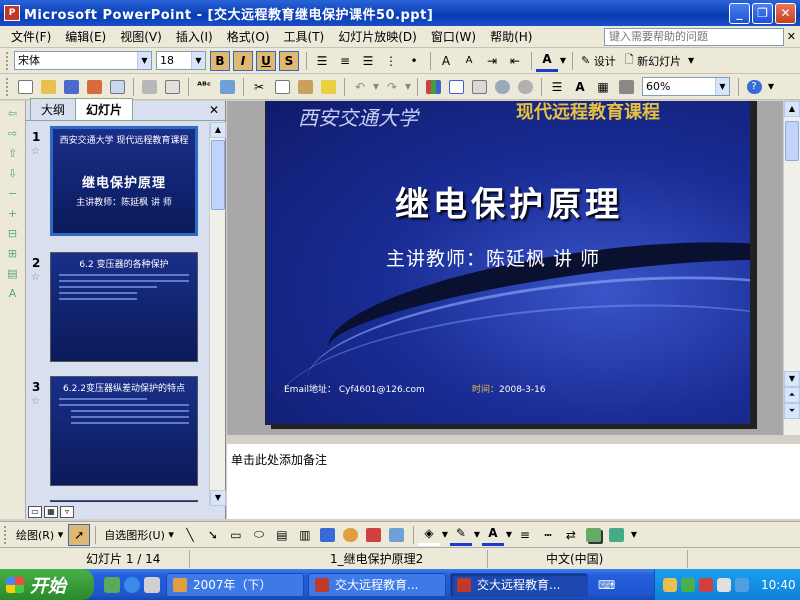 Image resolution: width=800 pixels, height=600 pixels. Describe the element at coordinates (525, 535) in the screenshot. I see `line-style-icon: ≡` at that location.